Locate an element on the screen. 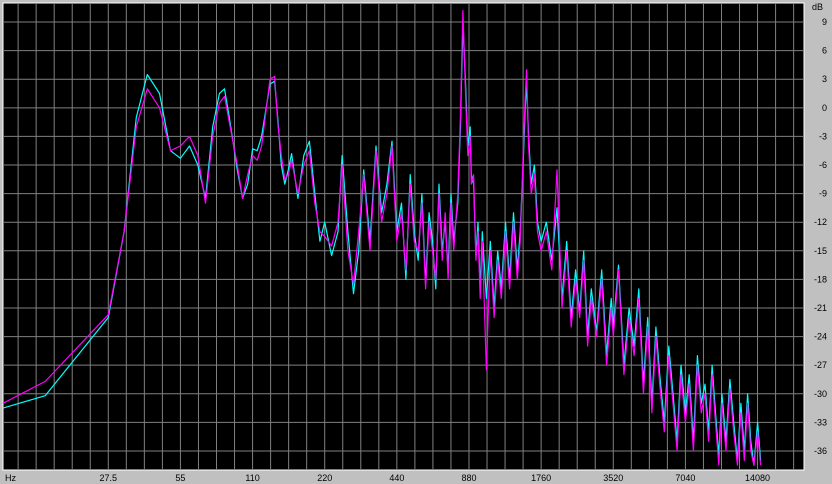  x-tick-label: 7040 is located at coordinates (685, 478).